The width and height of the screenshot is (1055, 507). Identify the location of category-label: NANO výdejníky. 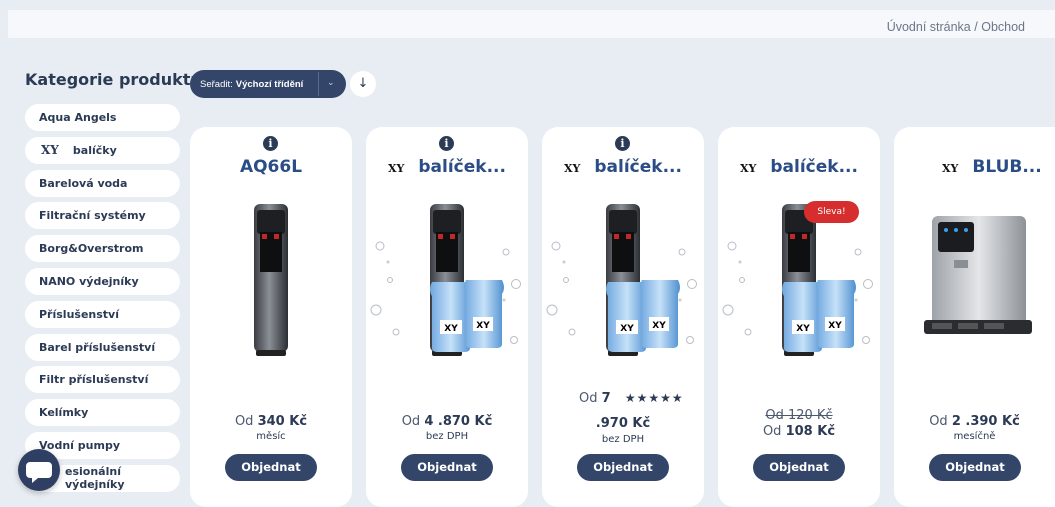
(89, 281).